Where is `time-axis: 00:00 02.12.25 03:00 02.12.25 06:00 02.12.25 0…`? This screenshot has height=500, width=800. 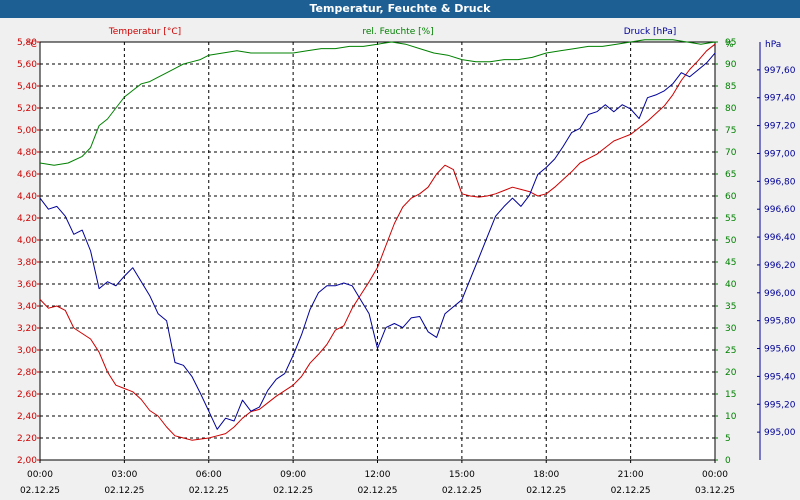
time-axis: 00:00 02.12.25 03:00 02.12.25 06:00 02.12.25 0… is located at coordinates (377, 478).